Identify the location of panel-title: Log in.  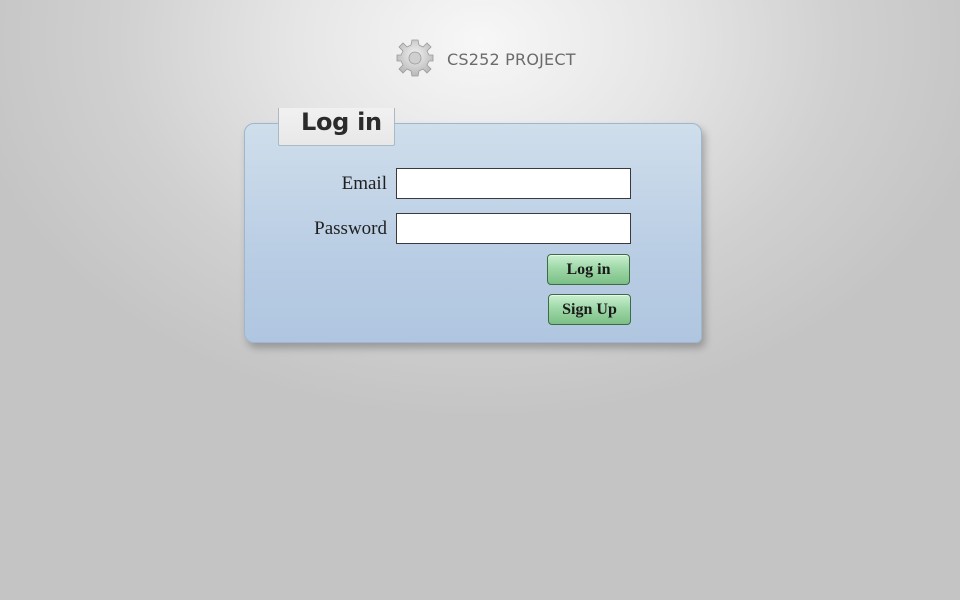
(341, 122).